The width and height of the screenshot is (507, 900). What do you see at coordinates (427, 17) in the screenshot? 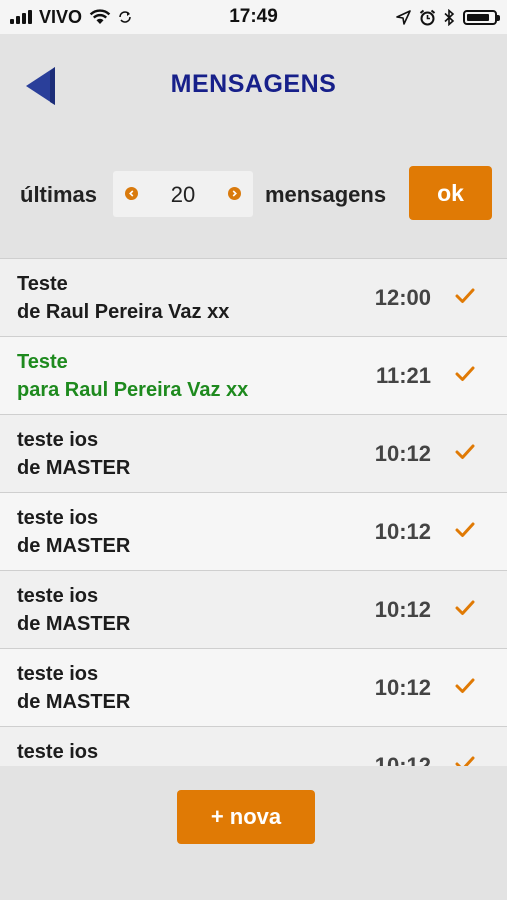
I see `alarm-icon` at bounding box center [427, 17].